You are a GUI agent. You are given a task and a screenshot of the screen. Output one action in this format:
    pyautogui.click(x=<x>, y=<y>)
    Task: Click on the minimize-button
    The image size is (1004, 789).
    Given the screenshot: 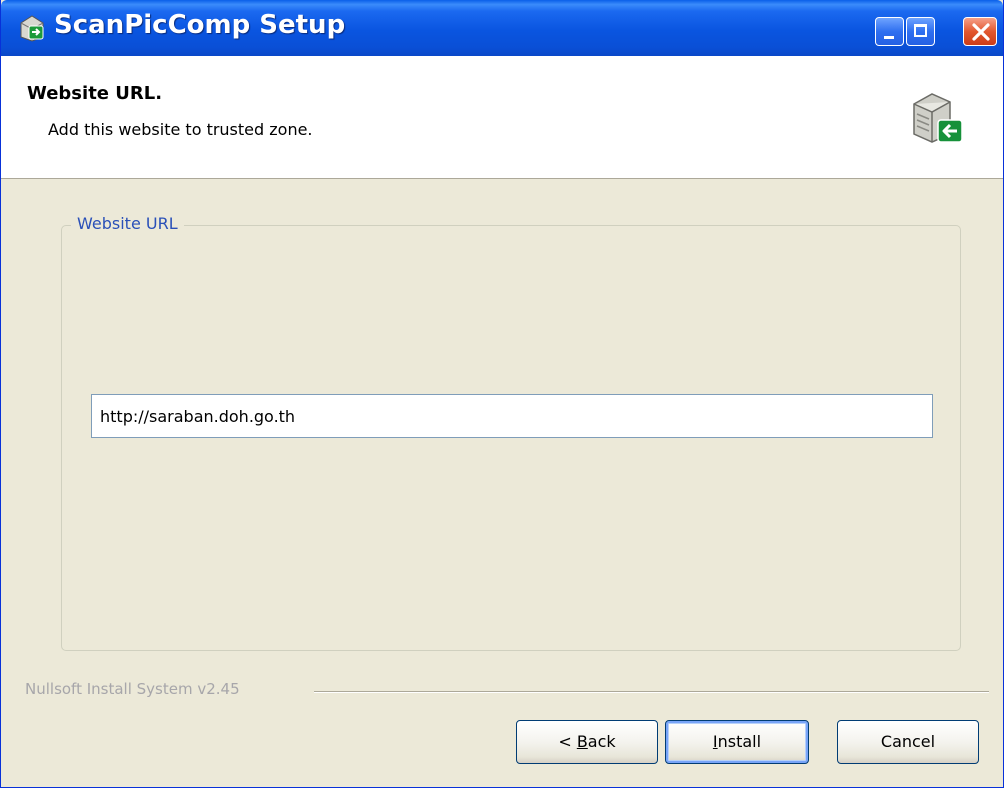 What is the action you would take?
    pyautogui.click(x=889, y=31)
    